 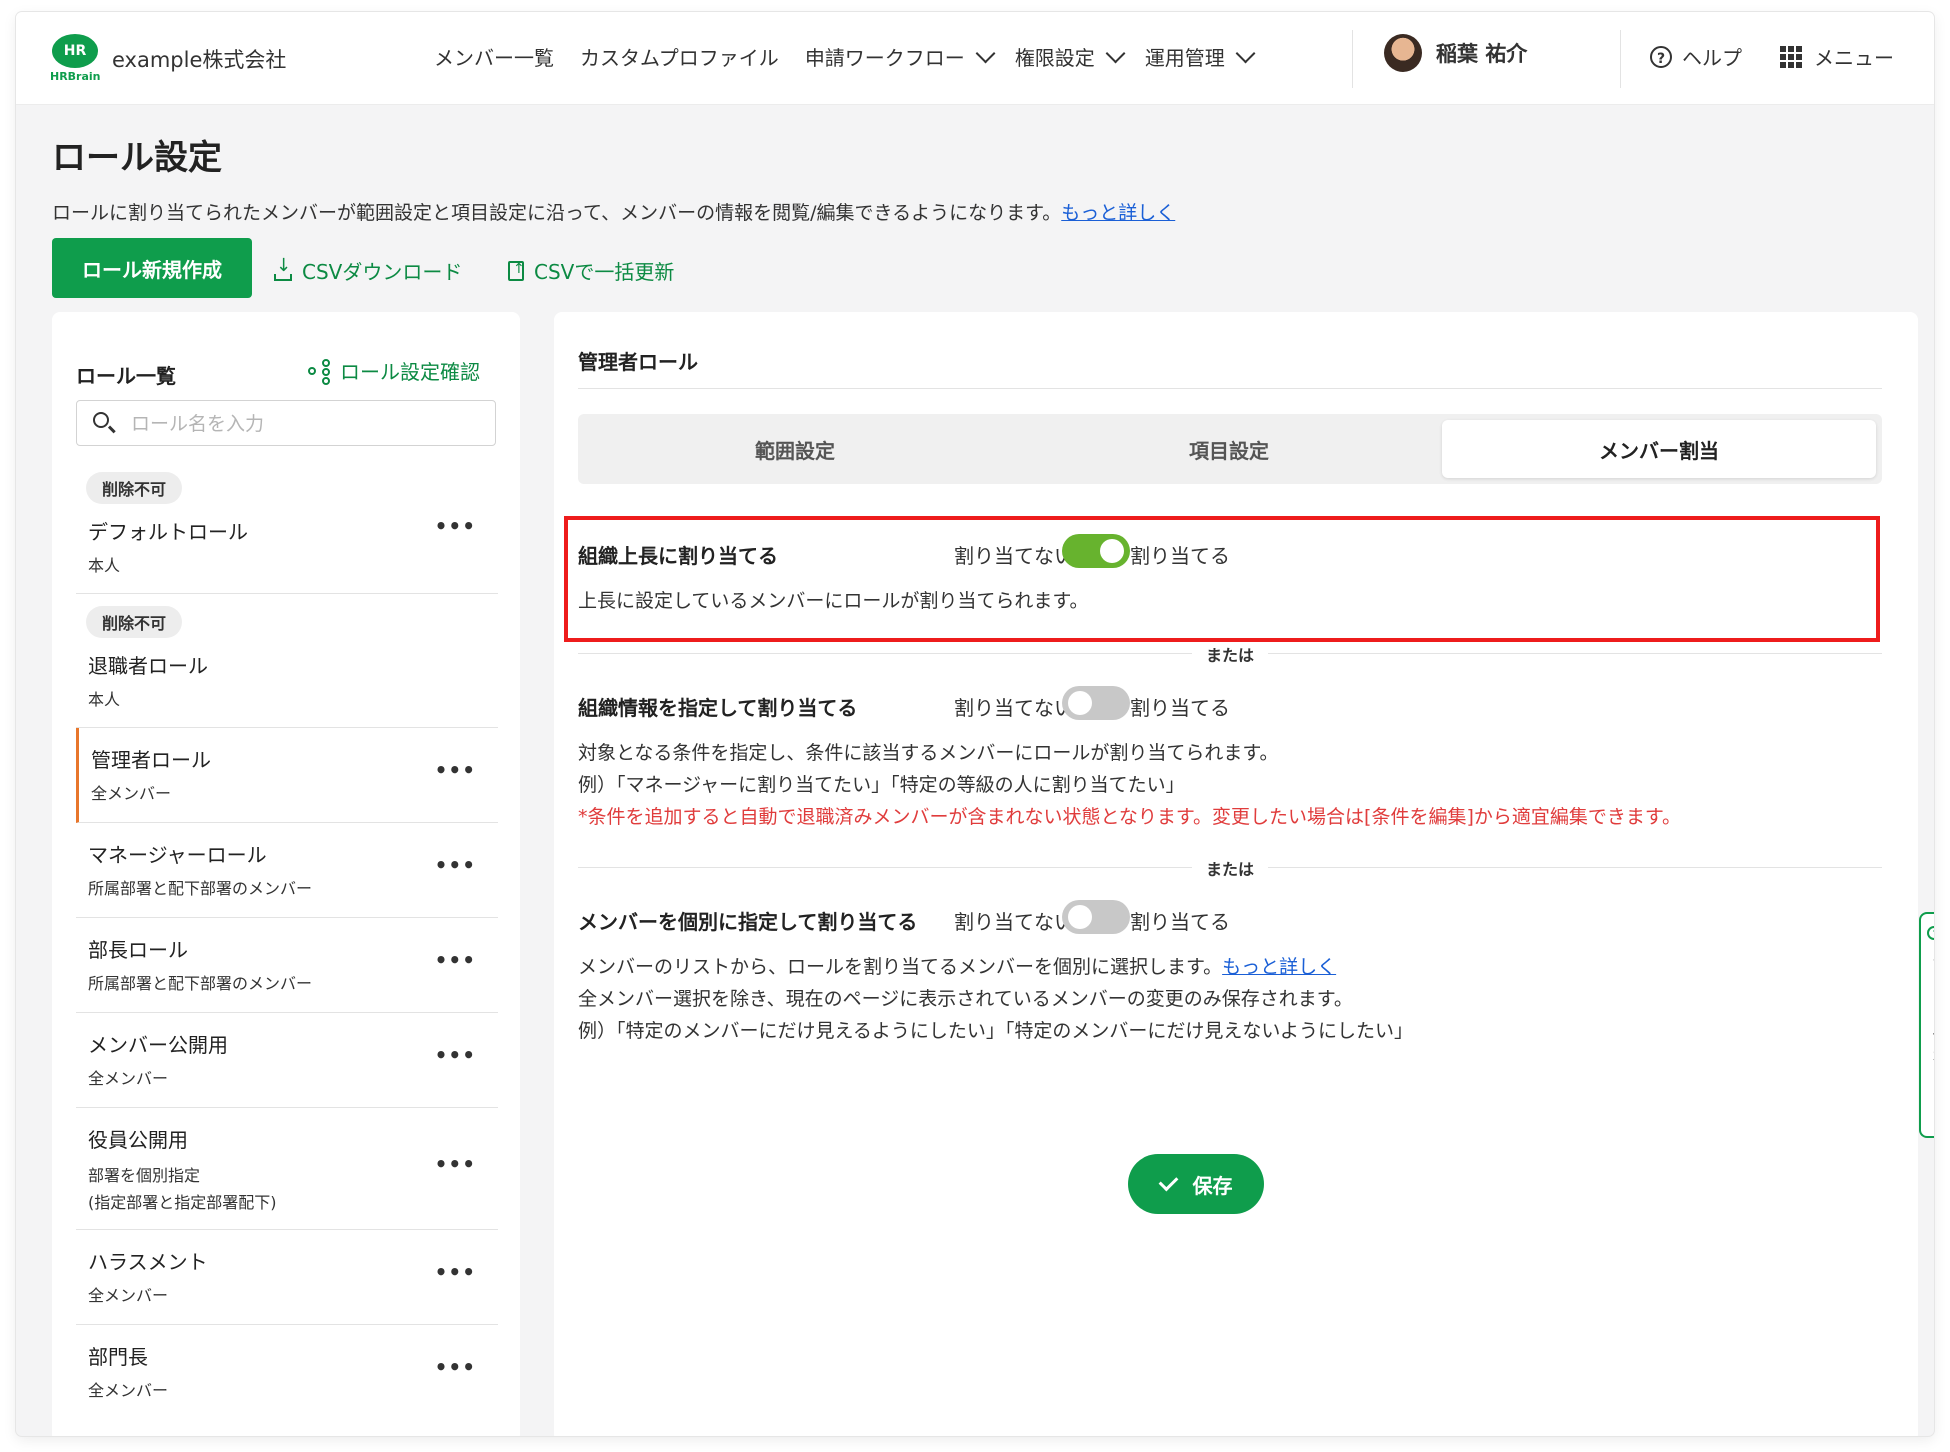 I want to click on help-icon: ?, so click(x=1661, y=56).